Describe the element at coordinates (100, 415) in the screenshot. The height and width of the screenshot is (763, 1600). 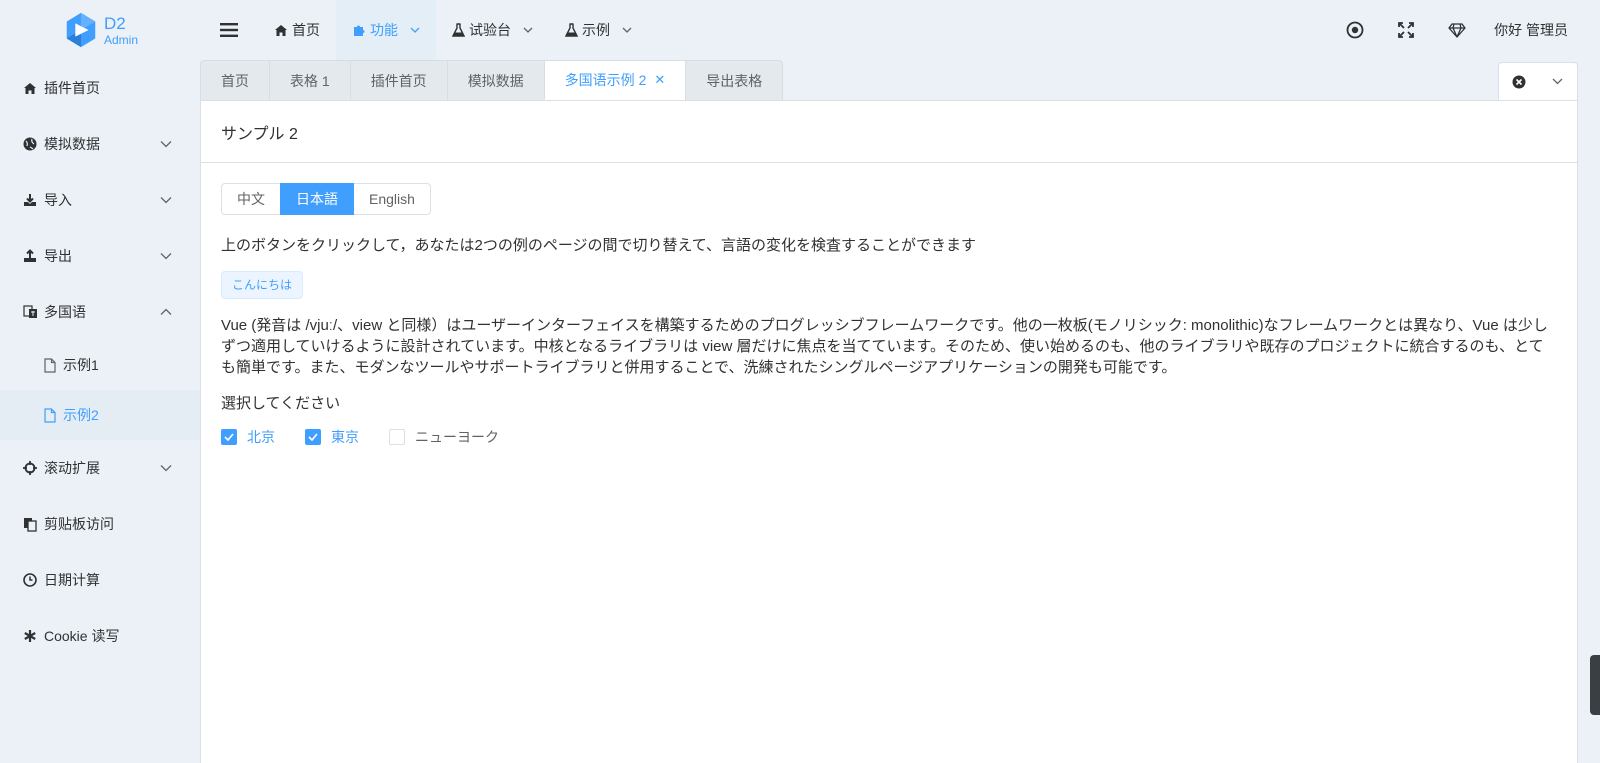
I see `sidebar-item-example2: 示例2` at that location.